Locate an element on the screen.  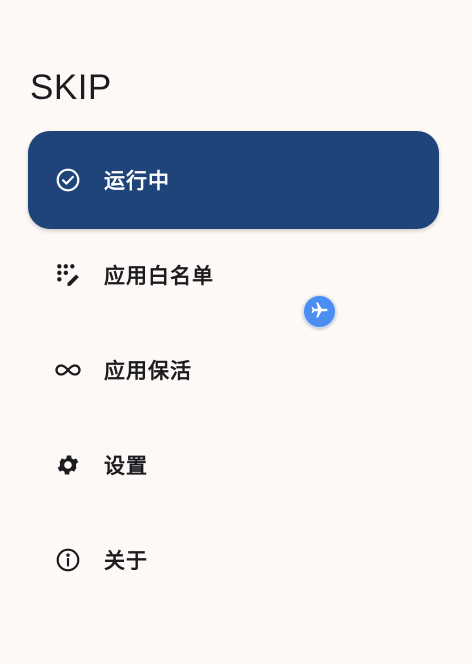
app-title: SKIP is located at coordinates (71, 87).